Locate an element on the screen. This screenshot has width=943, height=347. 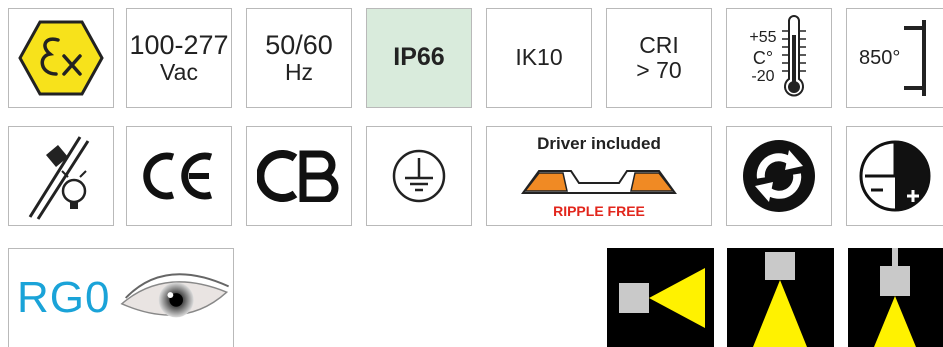
voltage-unit: Vac is located at coordinates (179, 72).